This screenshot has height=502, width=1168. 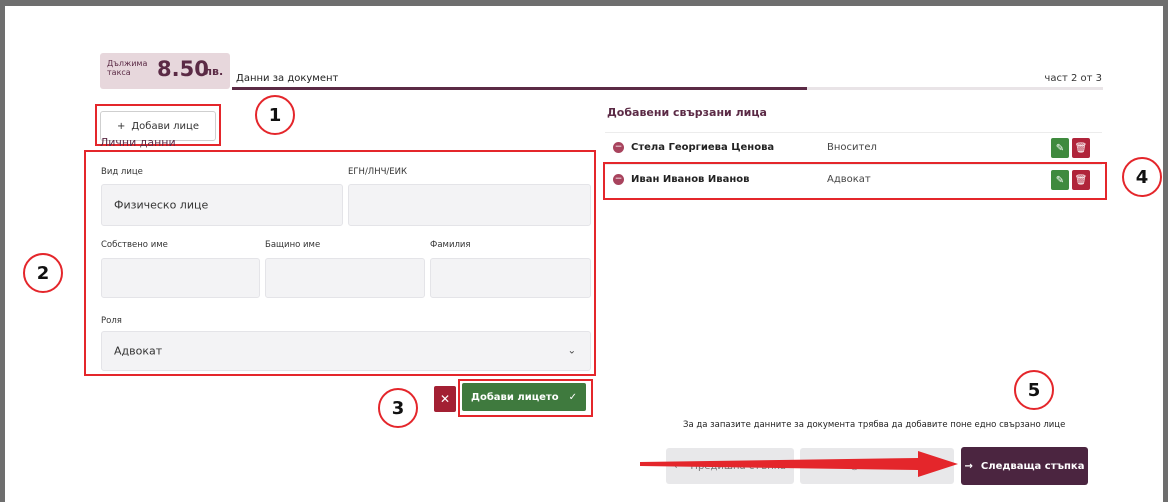 What do you see at coordinates (519, 88) in the screenshot?
I see `progress-fill` at bounding box center [519, 88].